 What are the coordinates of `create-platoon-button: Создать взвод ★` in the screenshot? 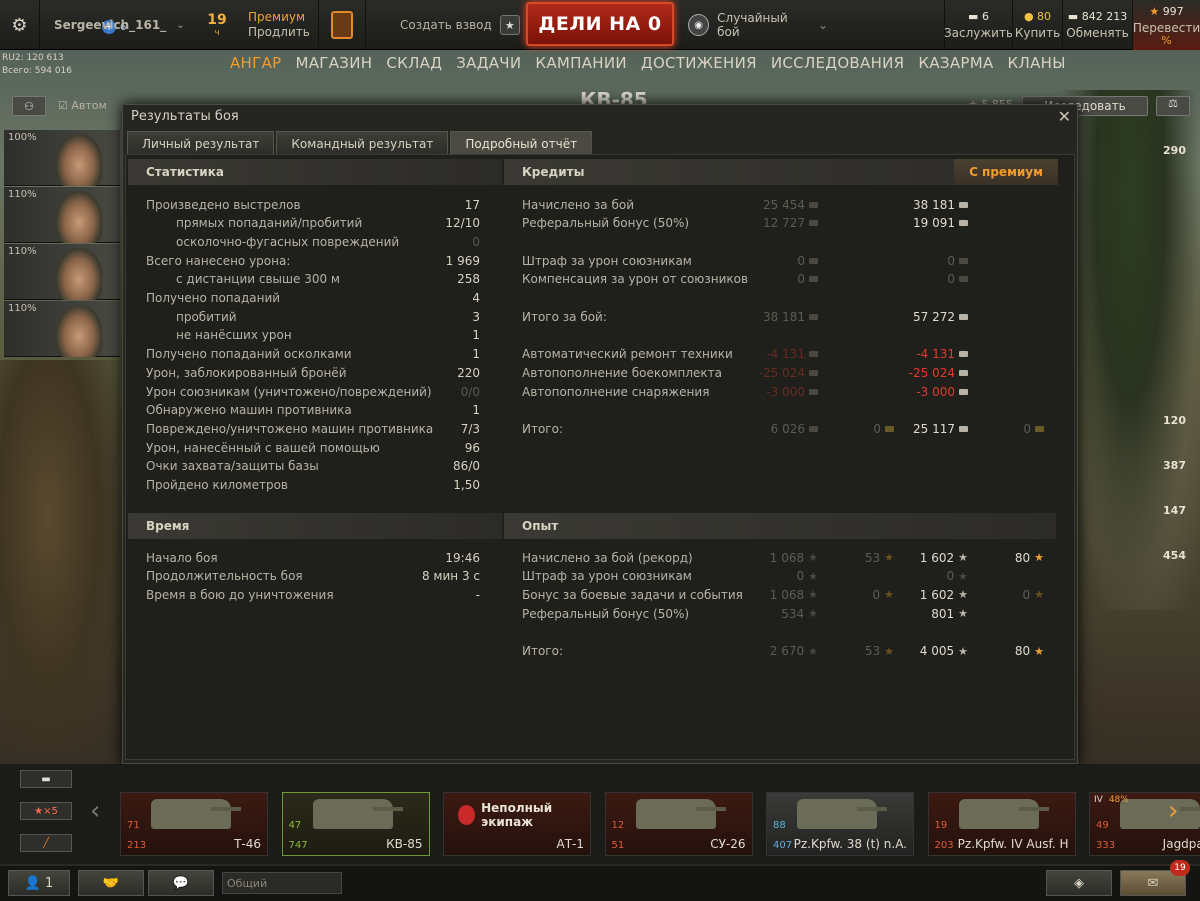 It's located at (460, 25).